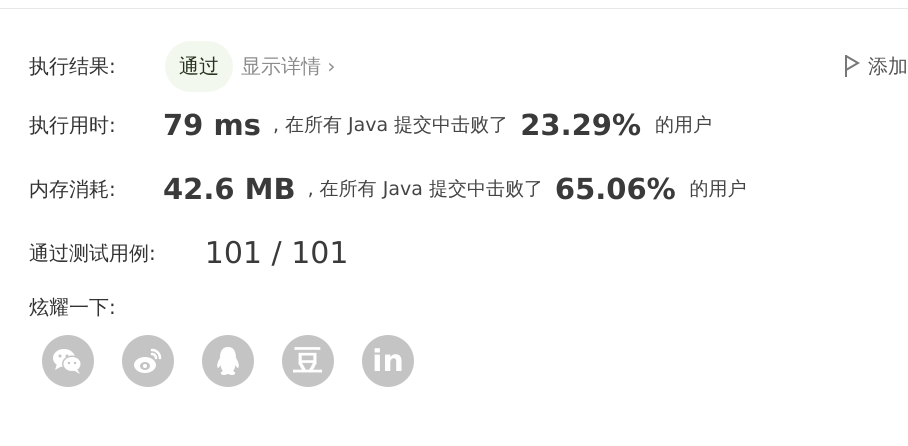 This screenshot has width=908, height=446. I want to click on penguin-icon, so click(228, 361).